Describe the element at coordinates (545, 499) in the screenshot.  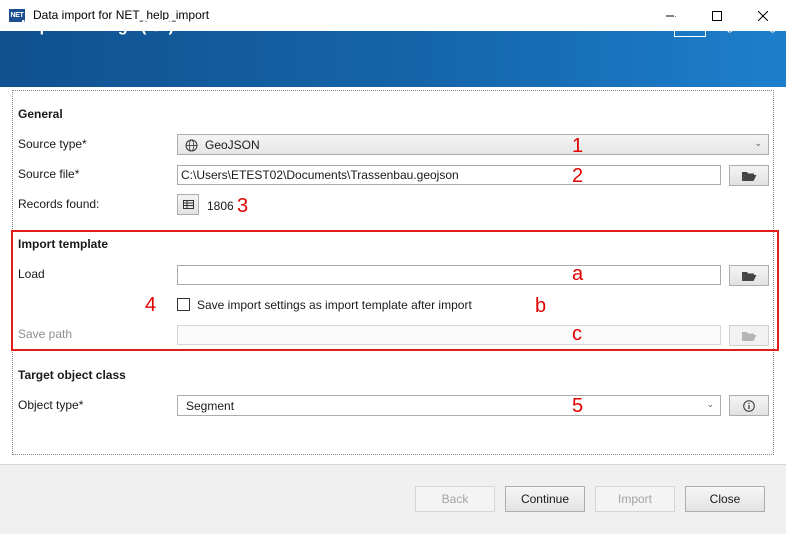
I see `continue-button: Continue` at that location.